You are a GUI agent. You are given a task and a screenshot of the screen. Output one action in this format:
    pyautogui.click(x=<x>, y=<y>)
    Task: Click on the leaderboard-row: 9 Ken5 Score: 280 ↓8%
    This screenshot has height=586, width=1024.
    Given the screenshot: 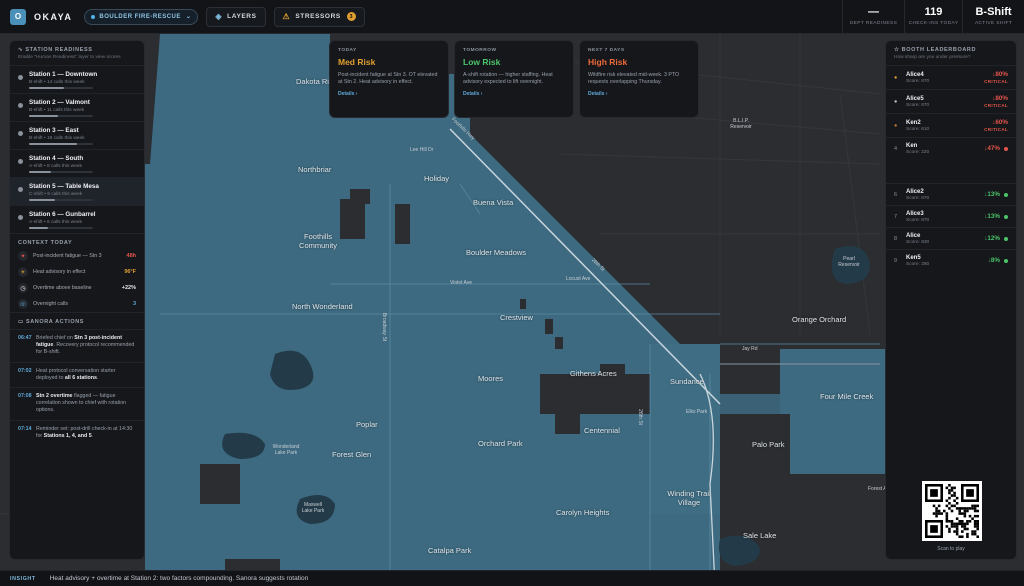 What is the action you would take?
    pyautogui.click(x=951, y=260)
    